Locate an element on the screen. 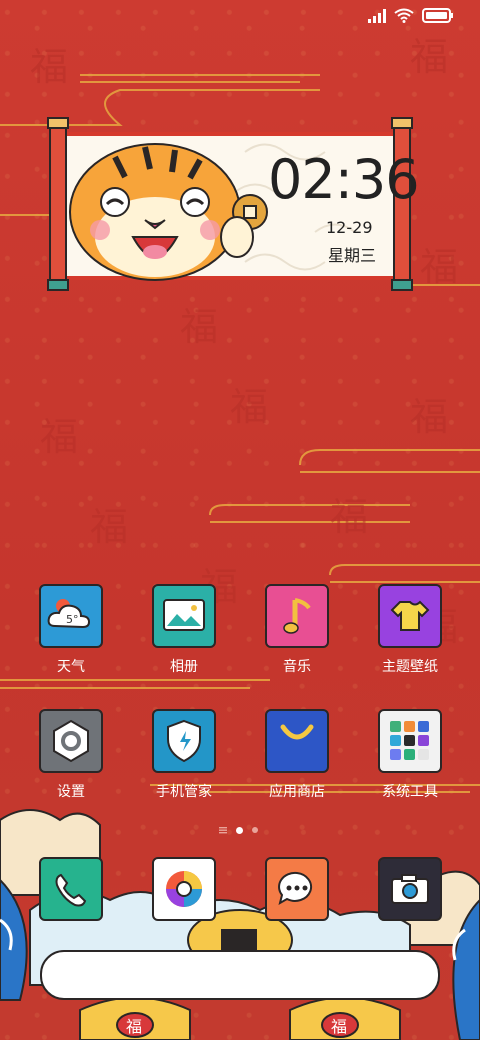  app-label-settings: 设置 is located at coordinates (71, 792).